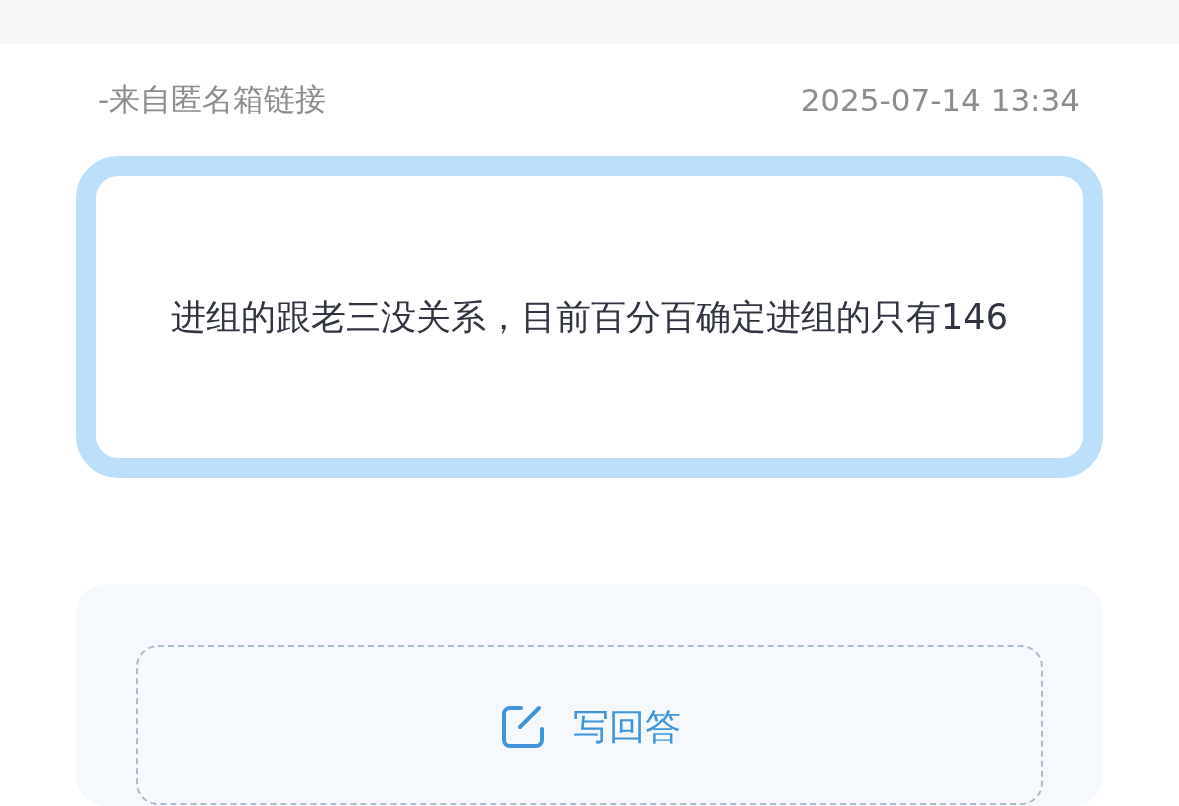 The image size is (1179, 806). I want to click on source-label: -来自匿名箱链接, so click(212, 99).